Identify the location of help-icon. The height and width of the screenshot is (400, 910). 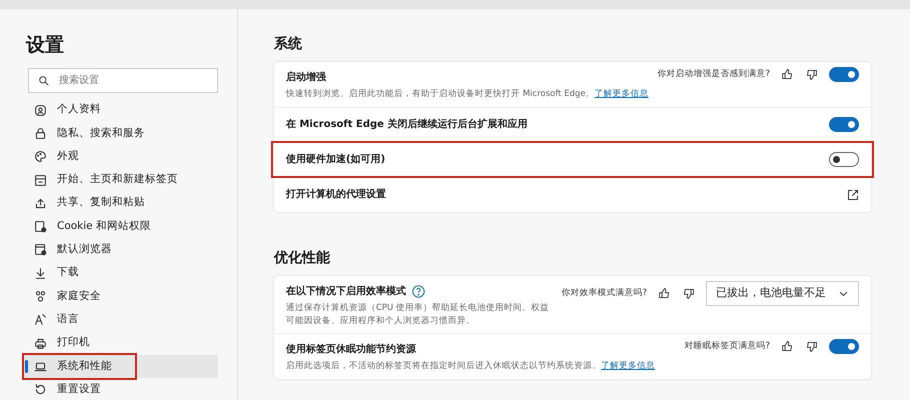
(418, 291).